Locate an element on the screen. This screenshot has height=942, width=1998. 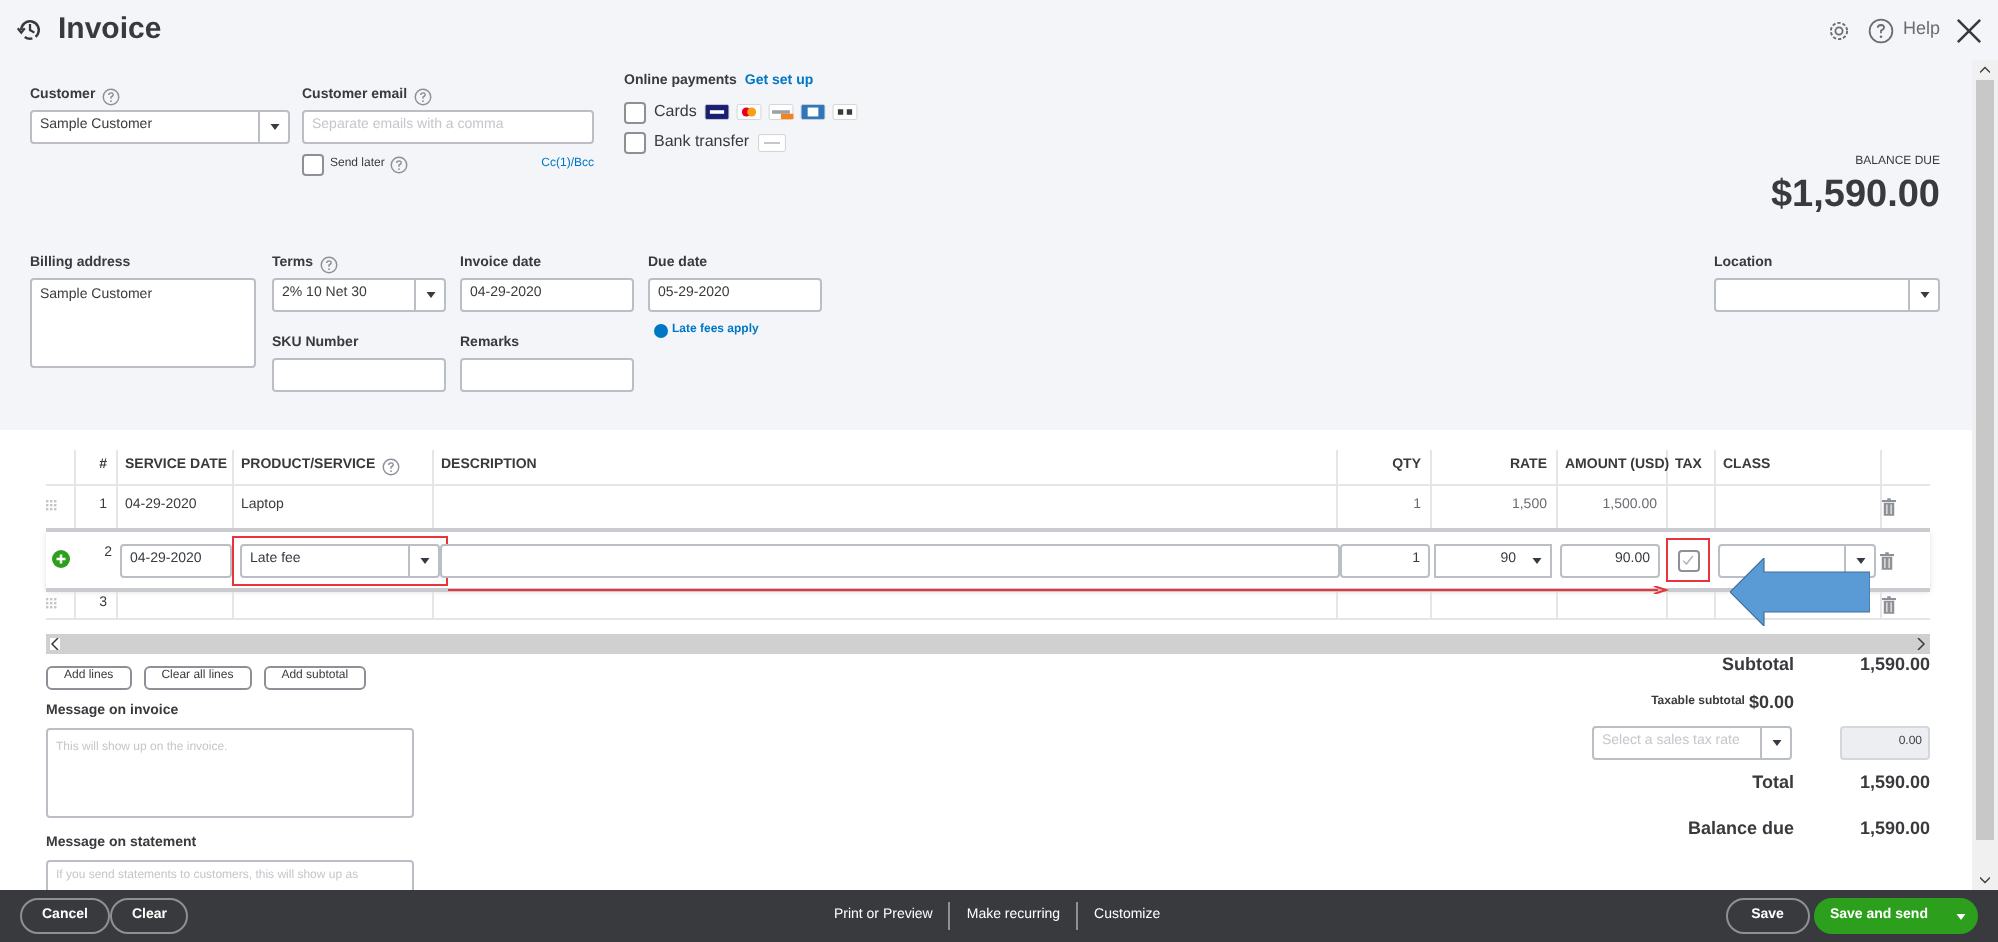
history-icon is located at coordinates (30, 30).